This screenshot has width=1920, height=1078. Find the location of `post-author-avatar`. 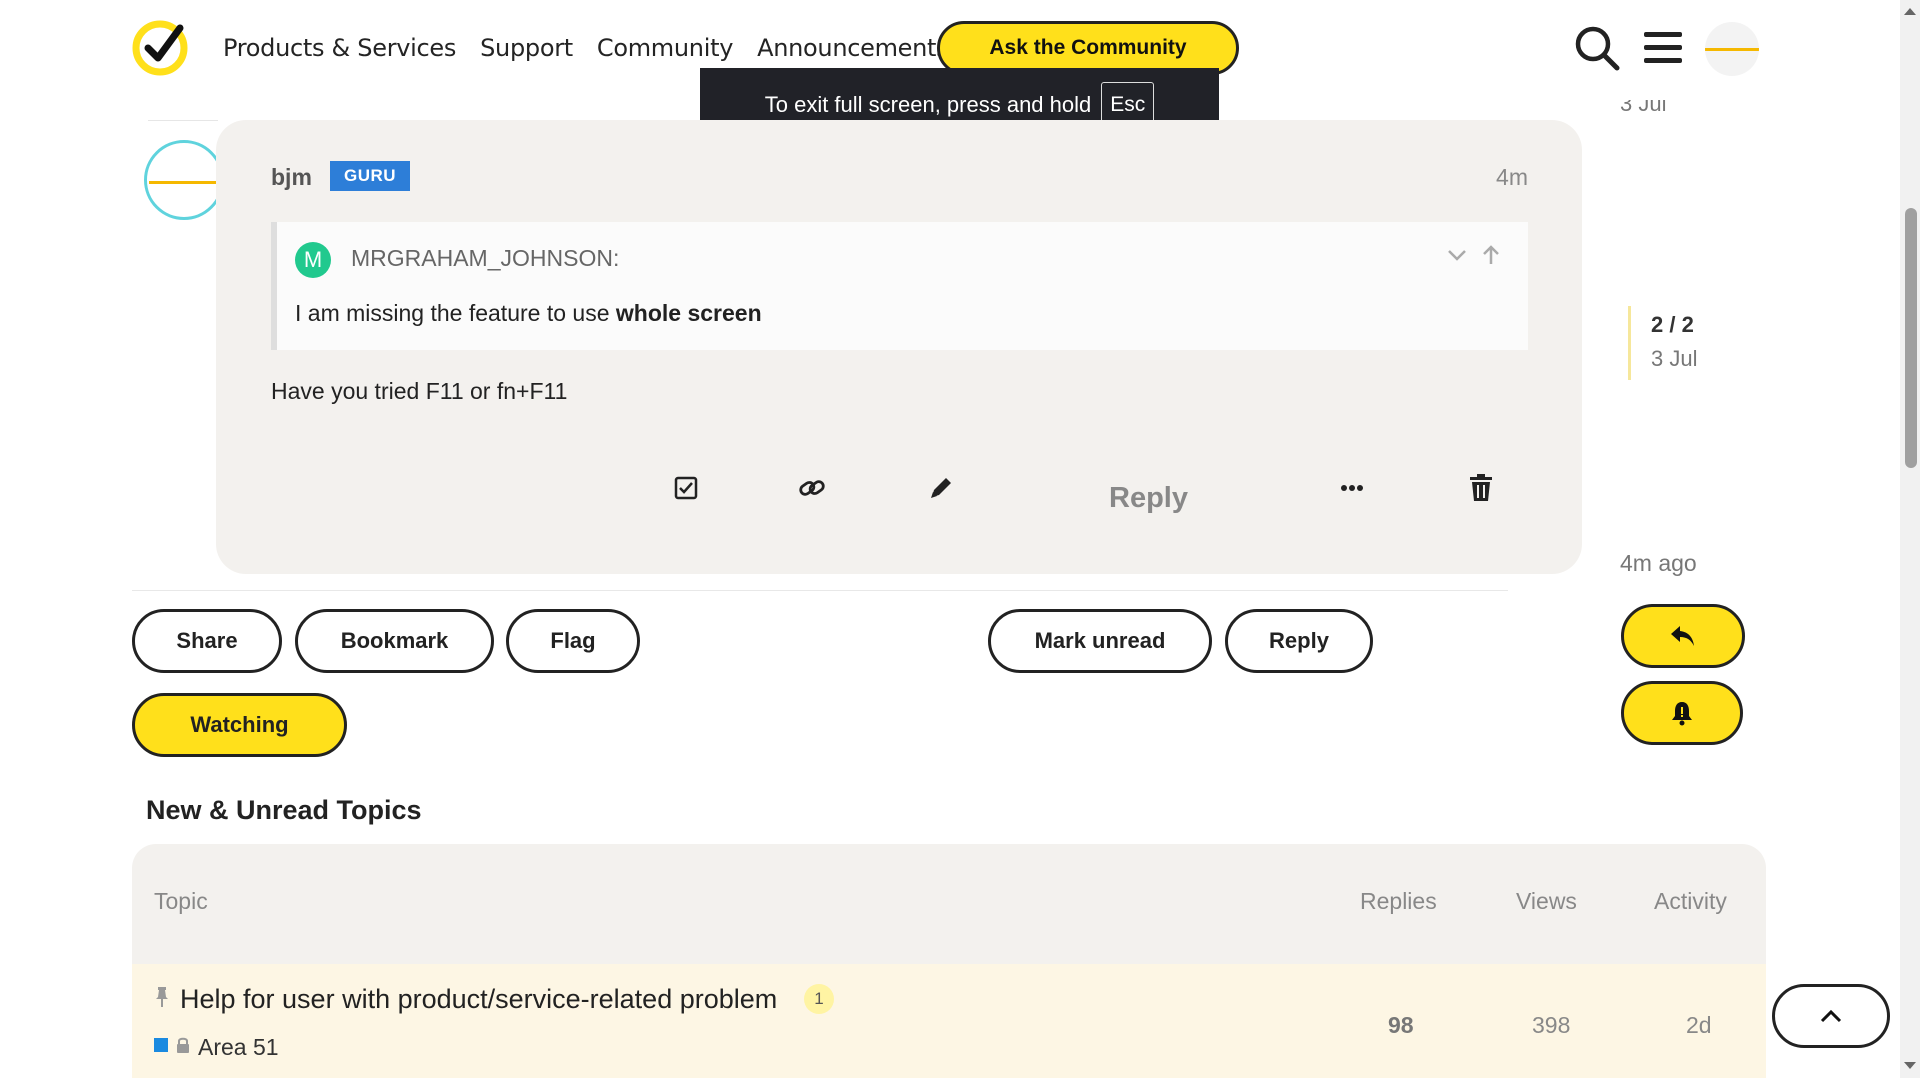

post-author-avatar is located at coordinates (184, 180).